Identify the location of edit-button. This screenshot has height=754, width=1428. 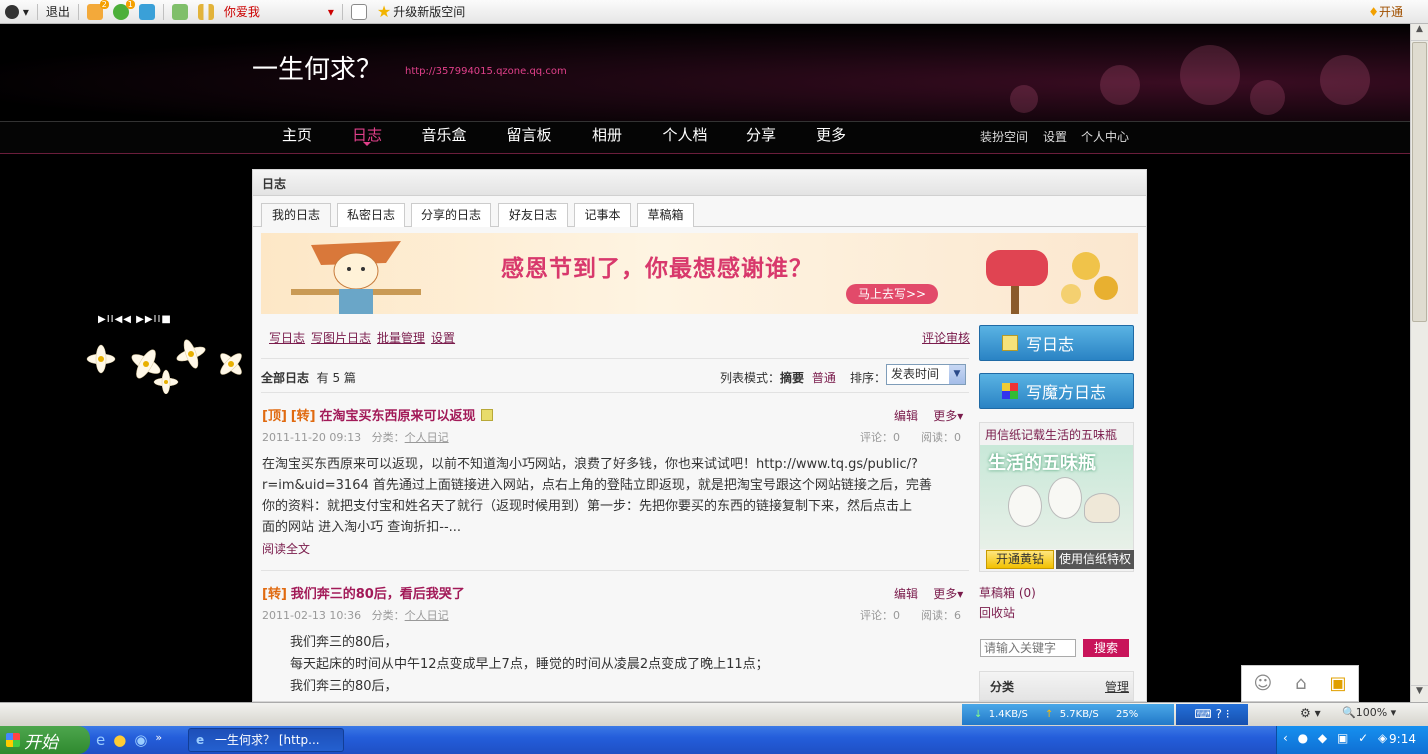
(359, 12).